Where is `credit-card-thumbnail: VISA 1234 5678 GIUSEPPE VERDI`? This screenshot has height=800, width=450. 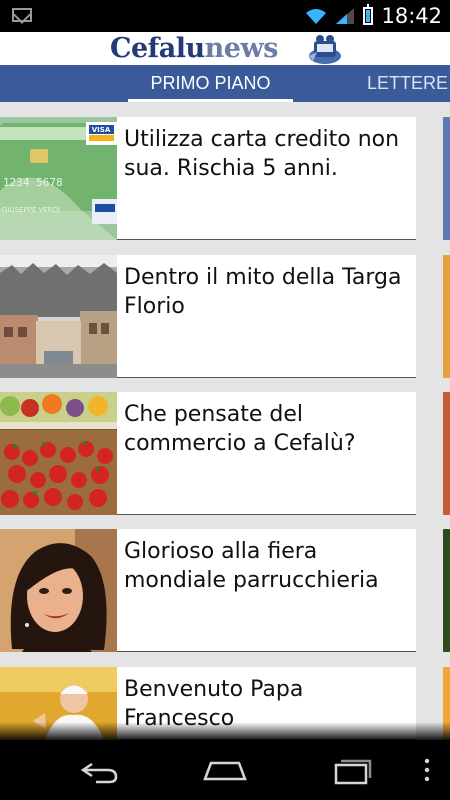
credit-card-thumbnail: VISA 1234 5678 GIUSEPPE VERDI is located at coordinates (58, 178).